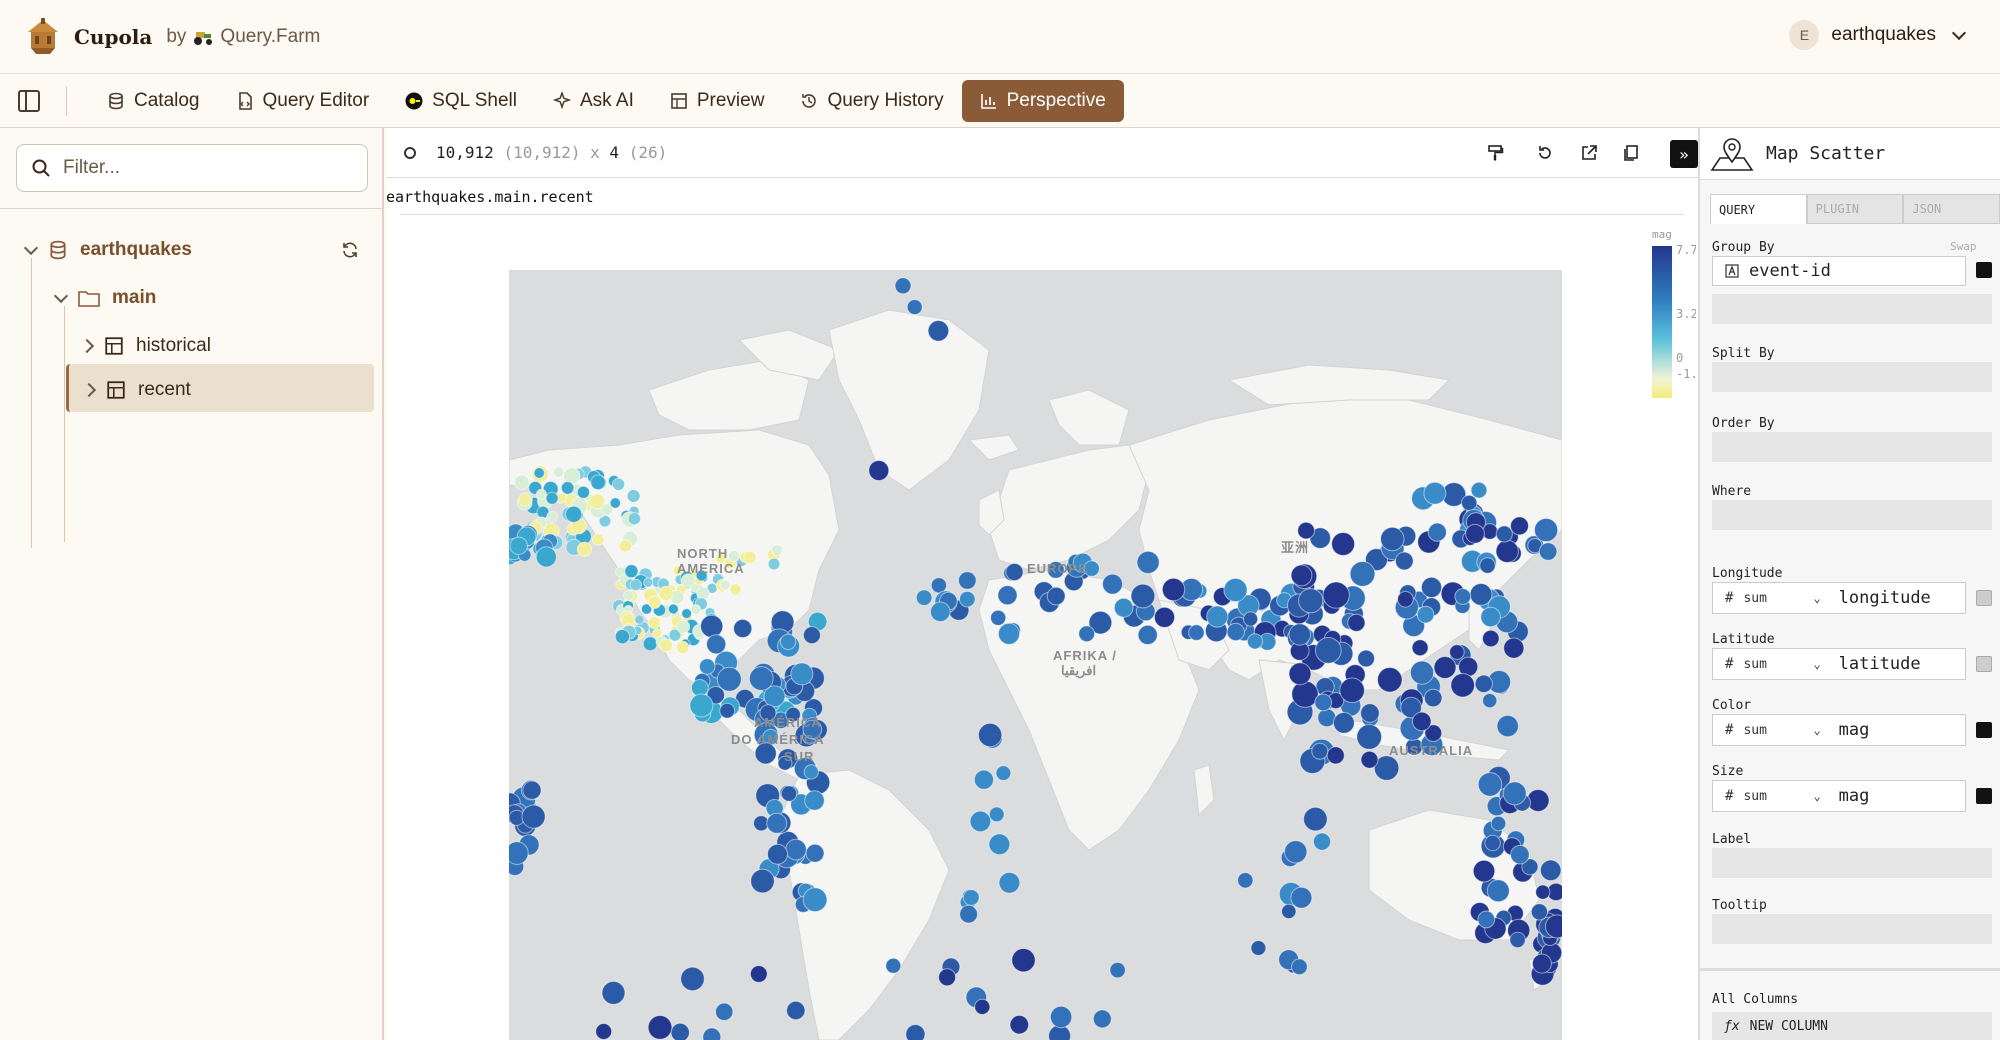 This screenshot has width=2000, height=1040. What do you see at coordinates (1852, 515) in the screenshot?
I see `where-drop-zone` at bounding box center [1852, 515].